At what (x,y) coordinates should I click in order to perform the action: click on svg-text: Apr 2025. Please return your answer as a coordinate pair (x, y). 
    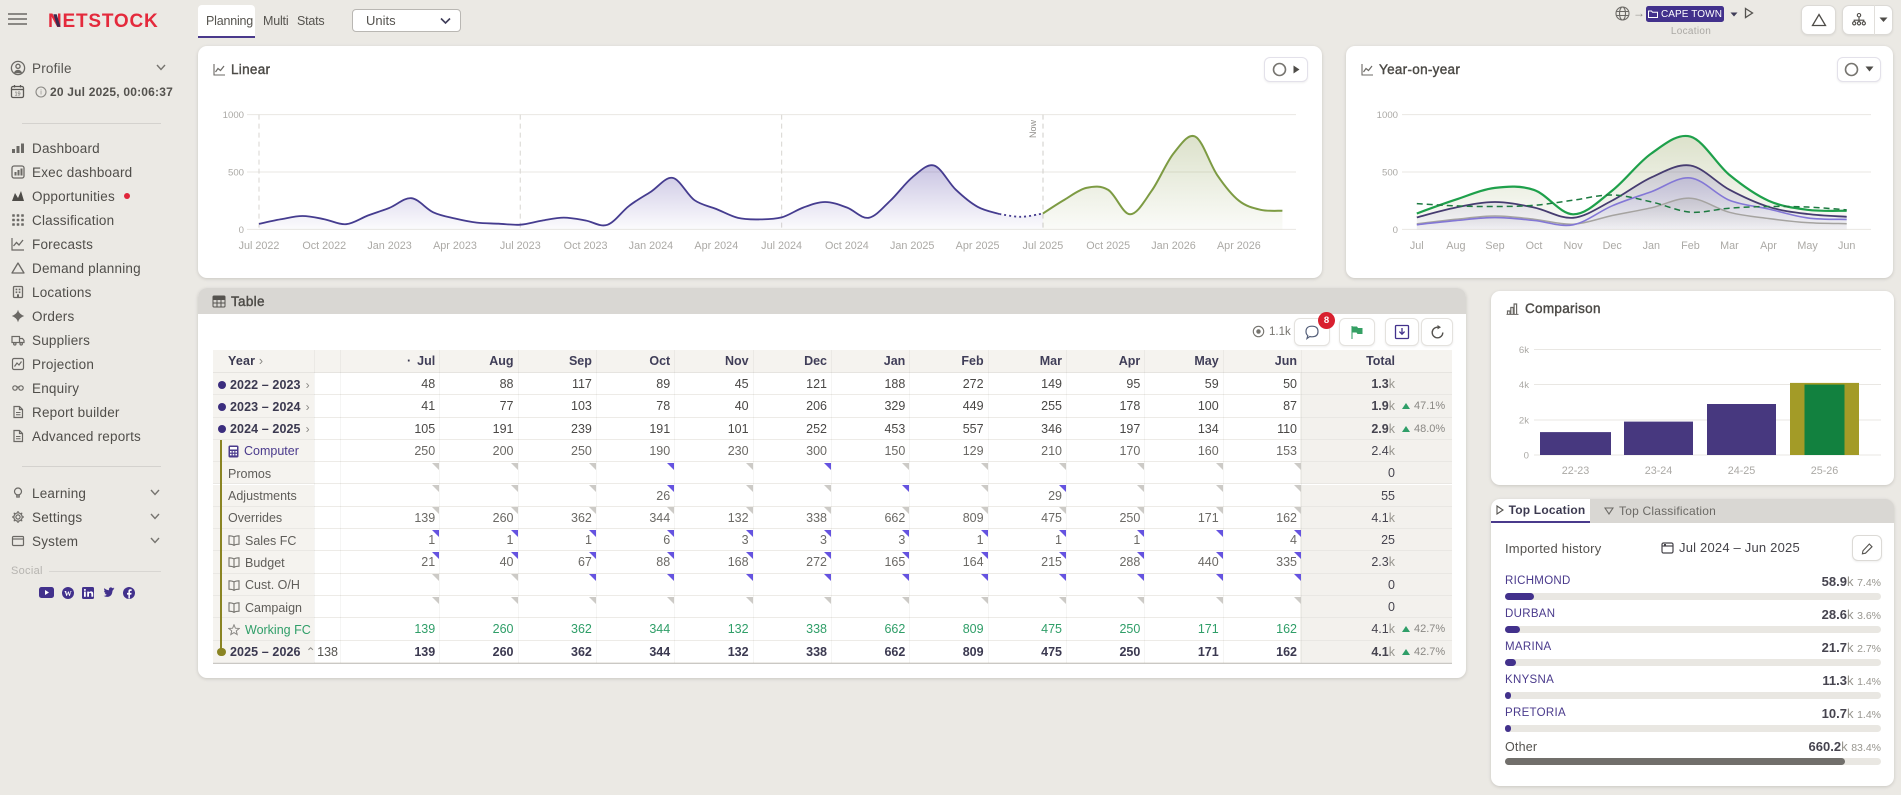
    Looking at the image, I should click on (978, 246).